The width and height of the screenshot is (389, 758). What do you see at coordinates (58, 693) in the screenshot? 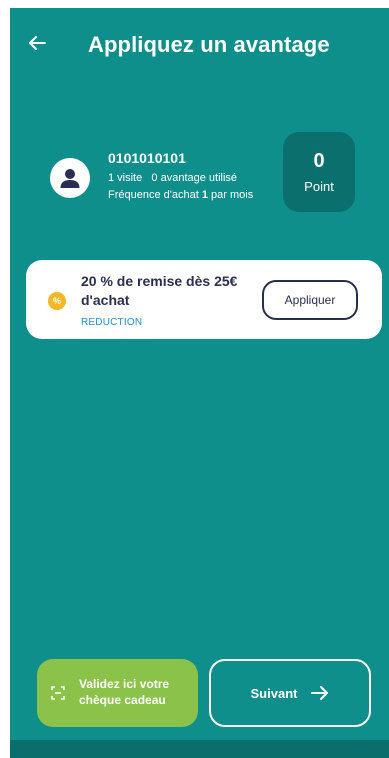
I see `scan-frame-icon` at bounding box center [58, 693].